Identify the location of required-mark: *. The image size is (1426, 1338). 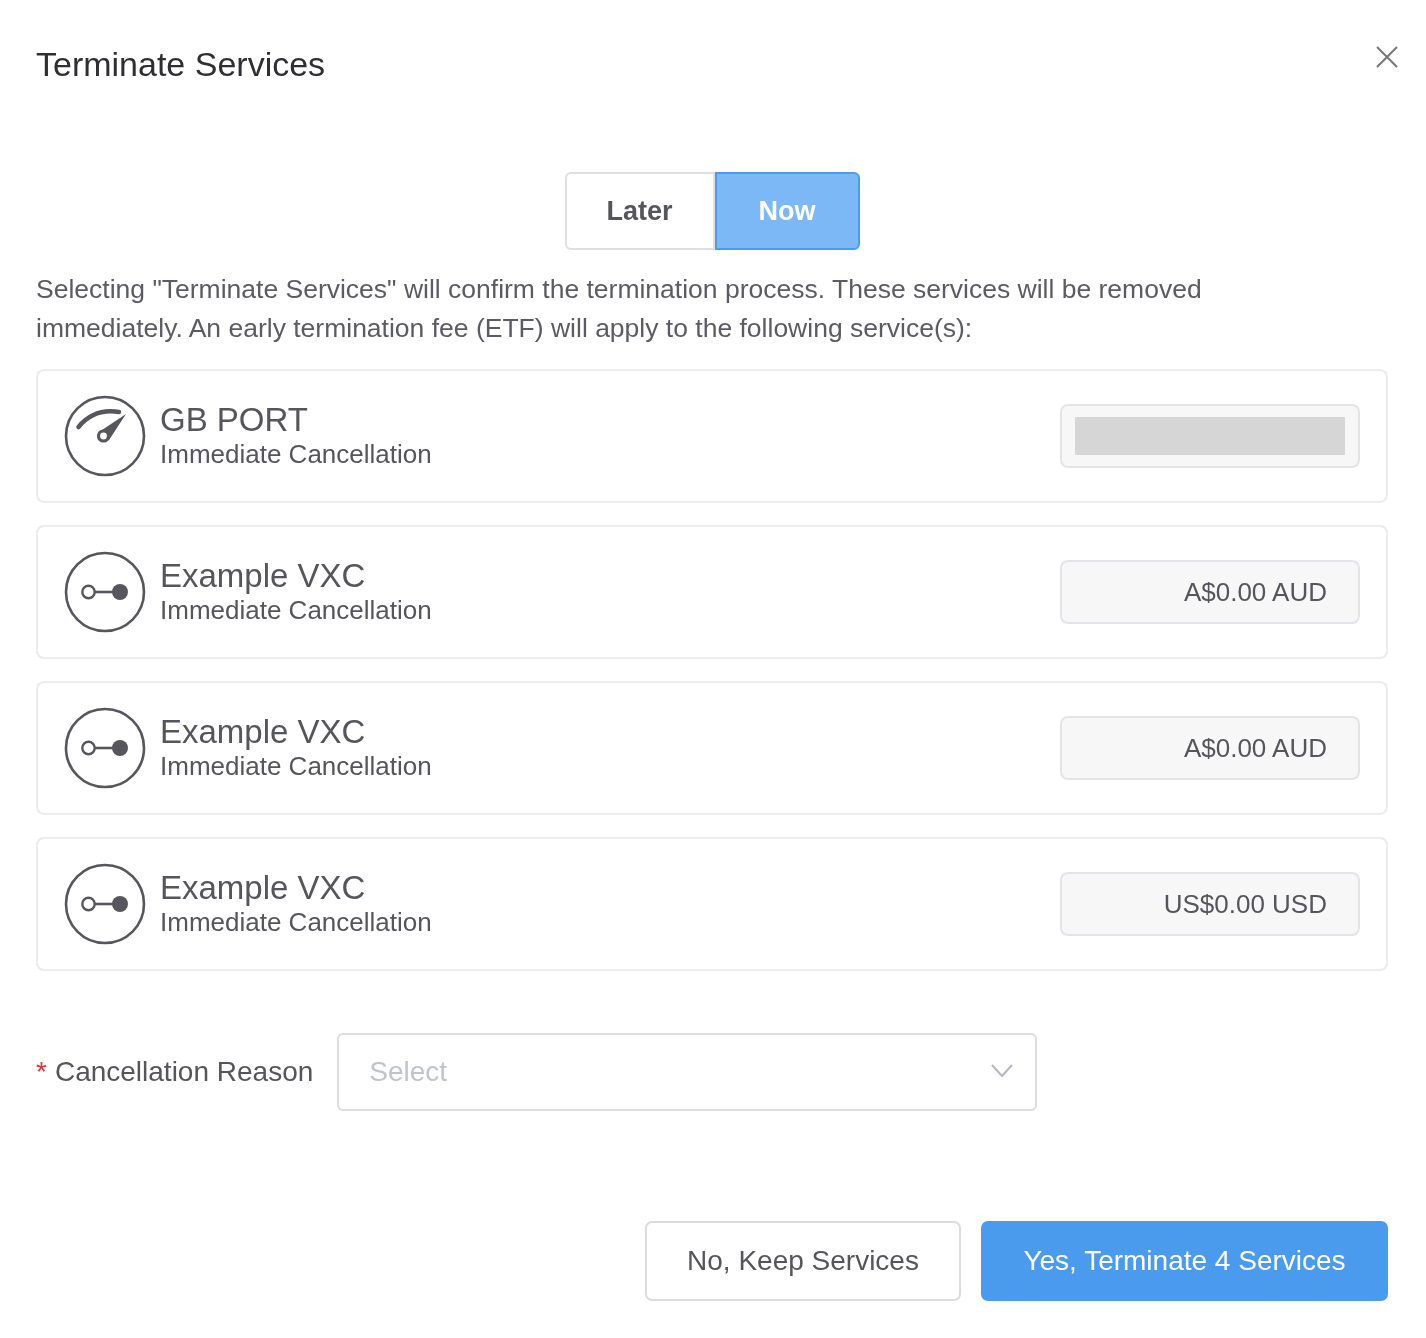
(41, 1072).